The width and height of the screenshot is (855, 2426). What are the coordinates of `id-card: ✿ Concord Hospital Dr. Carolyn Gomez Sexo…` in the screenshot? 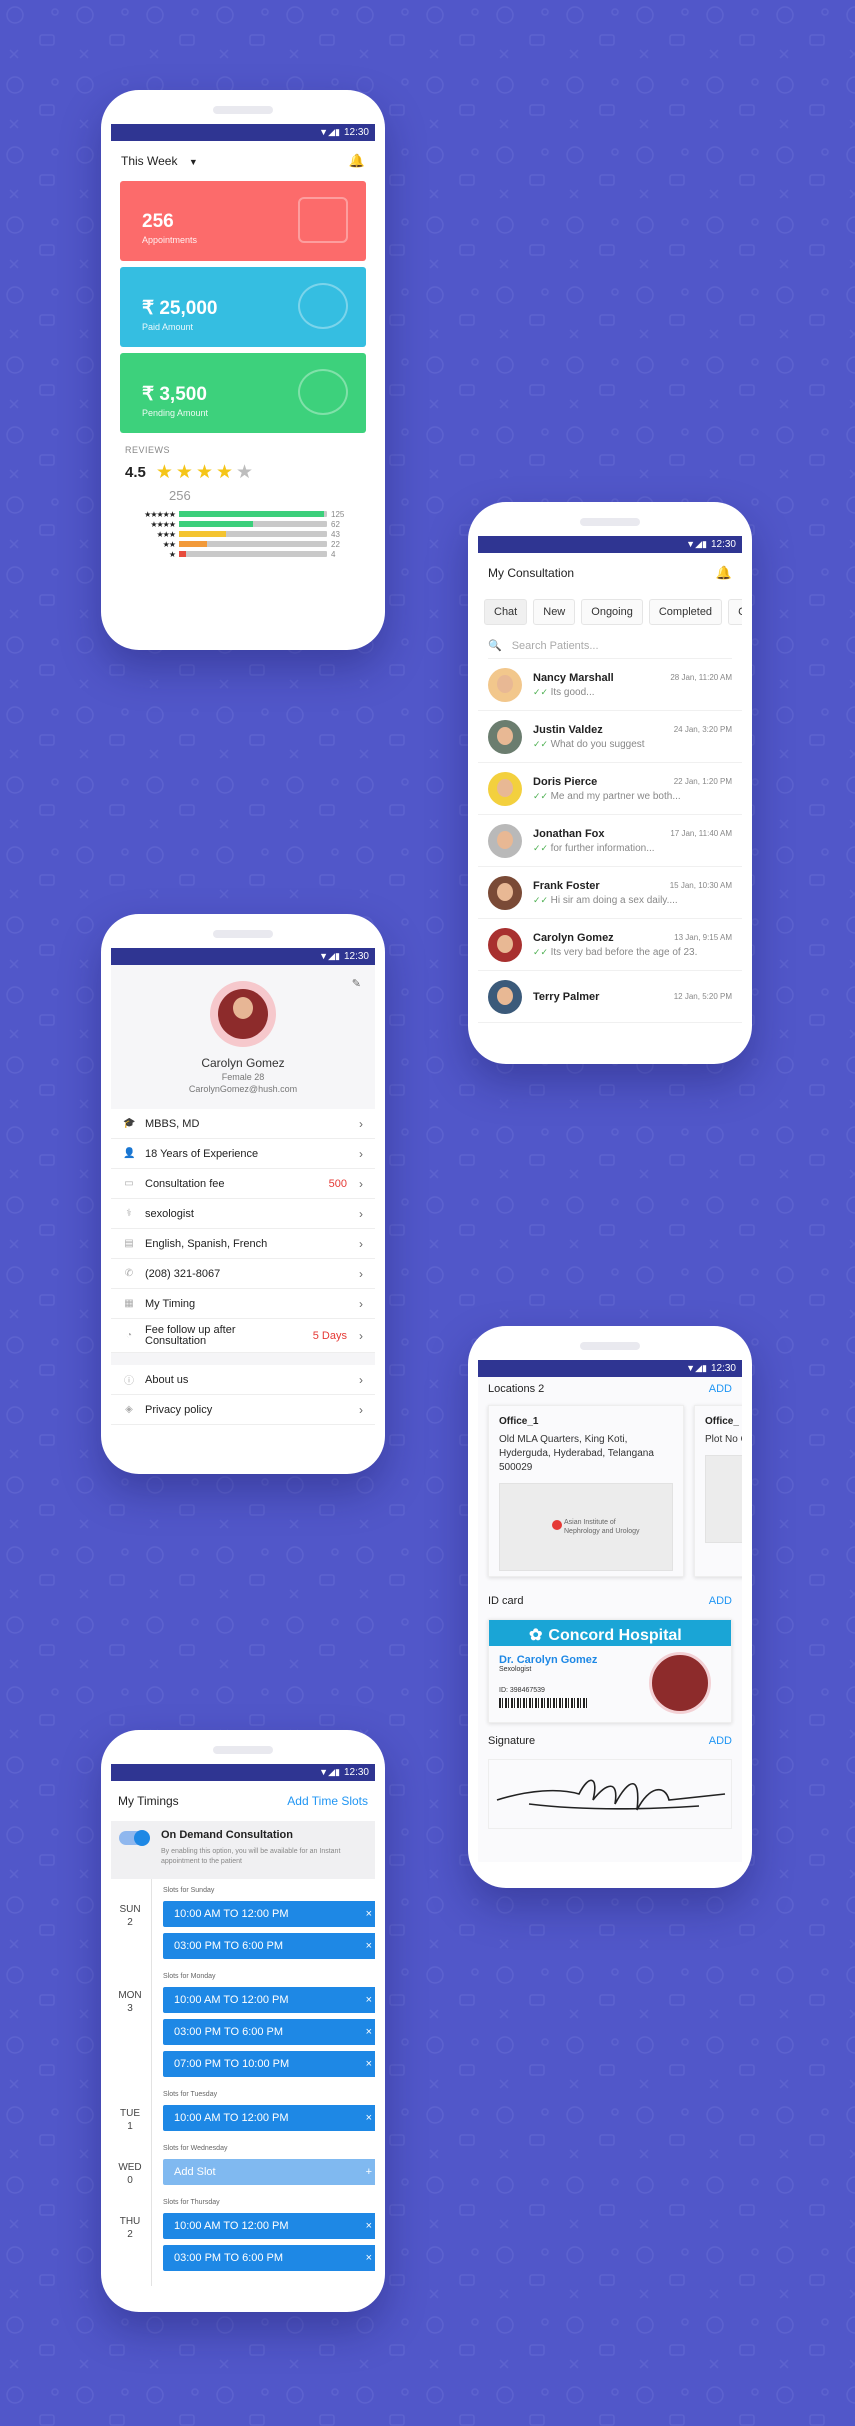 It's located at (610, 1671).